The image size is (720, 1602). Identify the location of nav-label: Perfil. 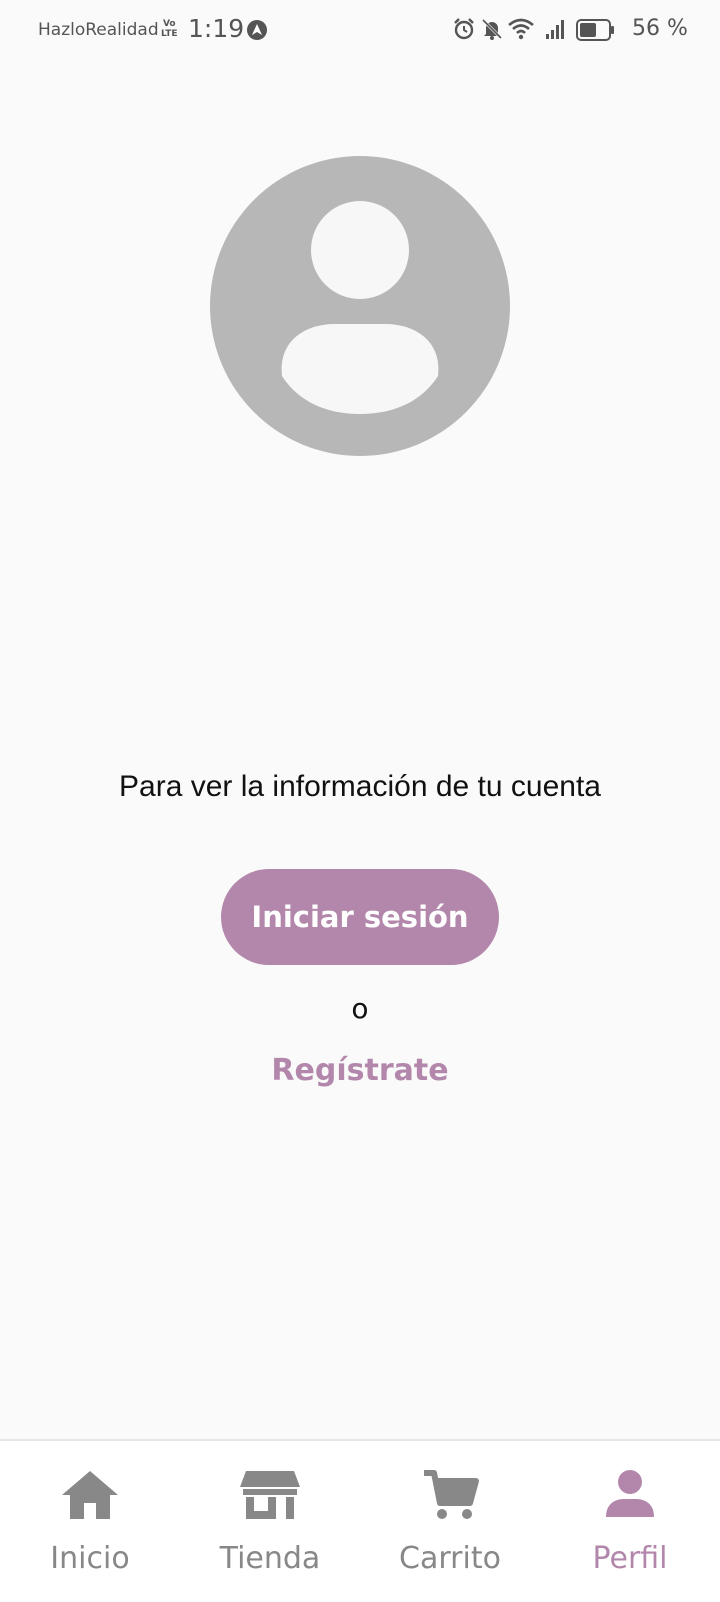
(630, 1558).